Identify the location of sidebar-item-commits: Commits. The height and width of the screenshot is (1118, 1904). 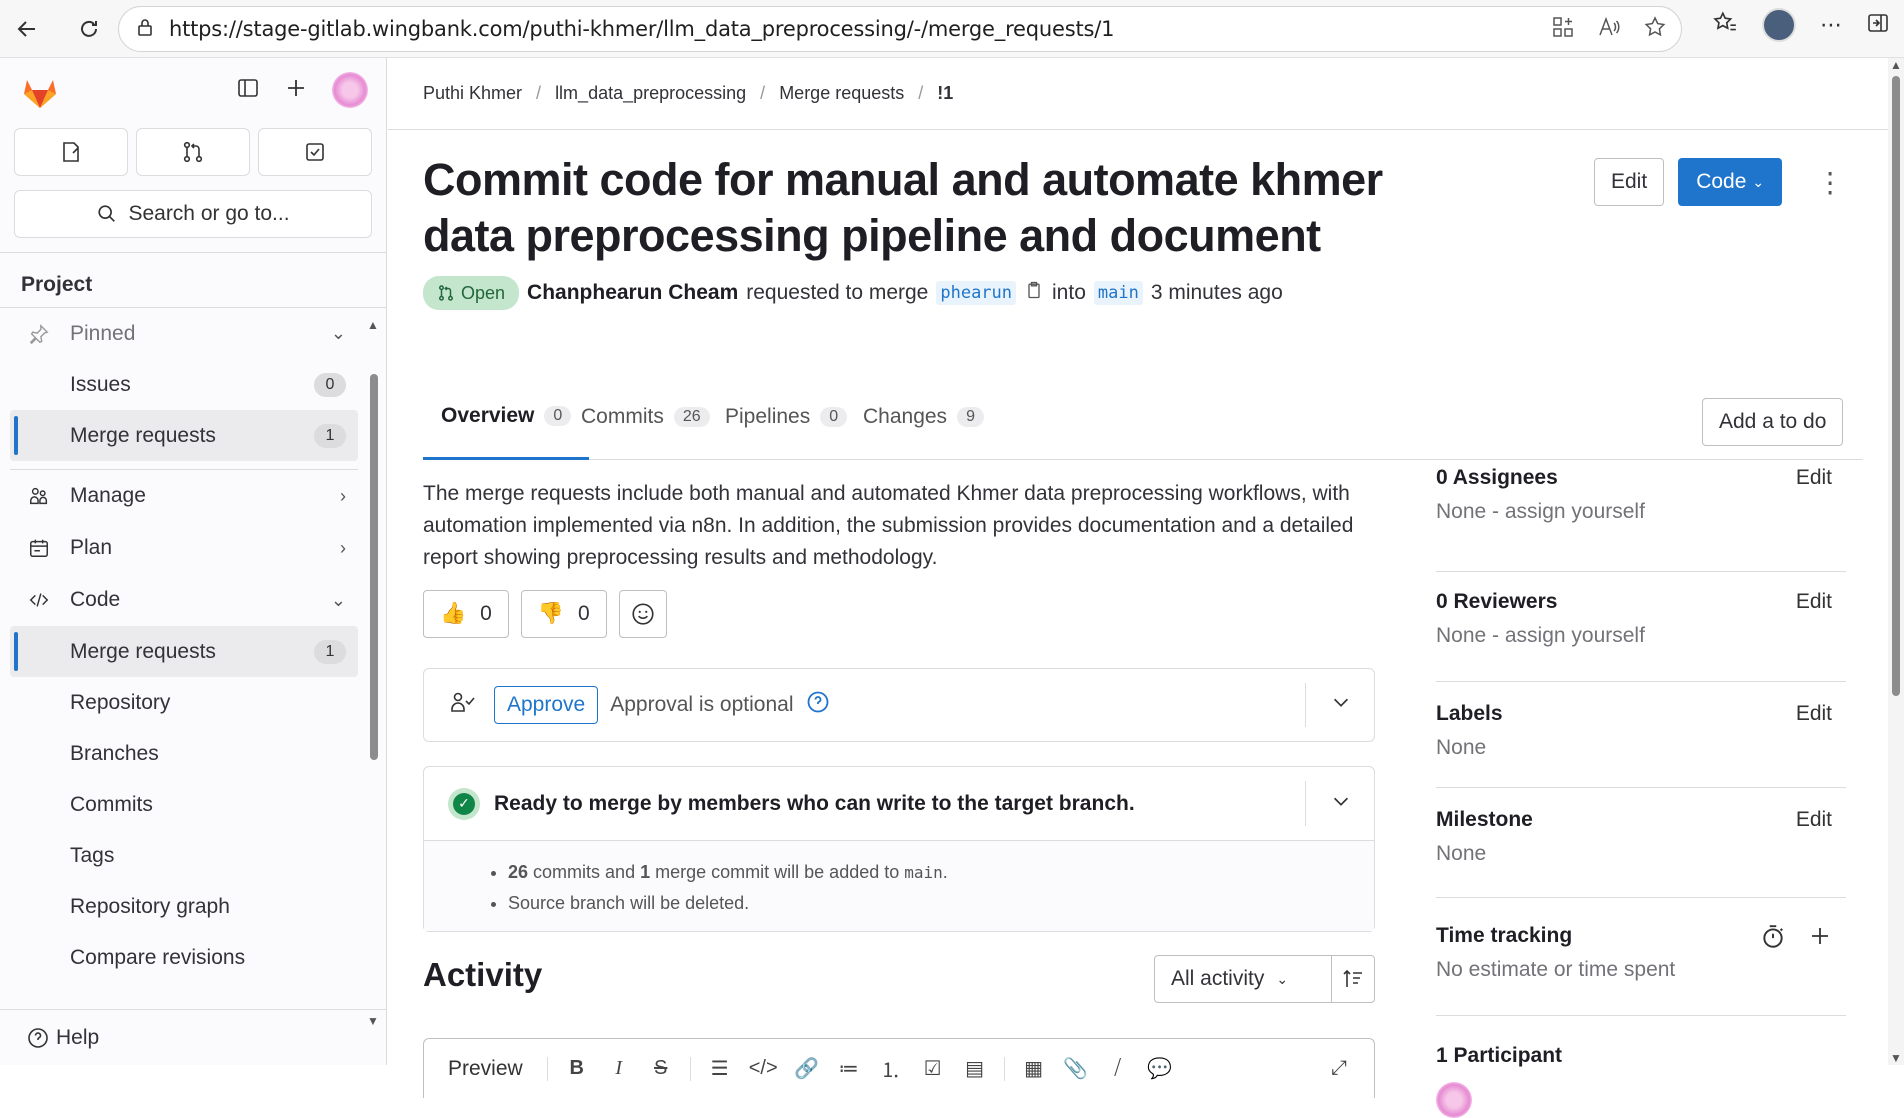
(179, 804).